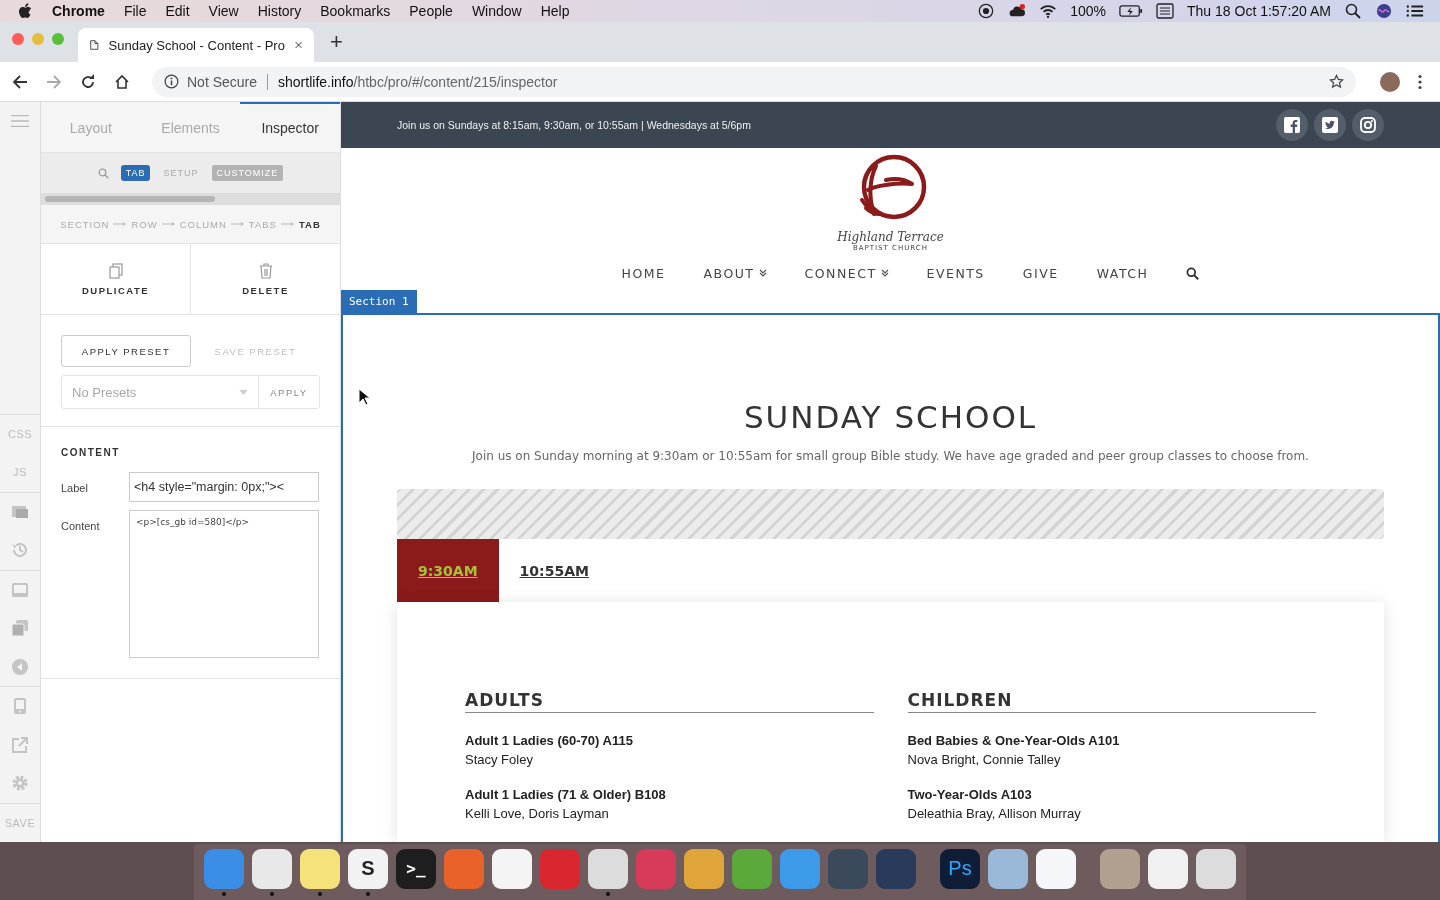 The height and width of the screenshot is (900, 1440). Describe the element at coordinates (669, 701) in the screenshot. I see `column-heading: ADULTS` at that location.